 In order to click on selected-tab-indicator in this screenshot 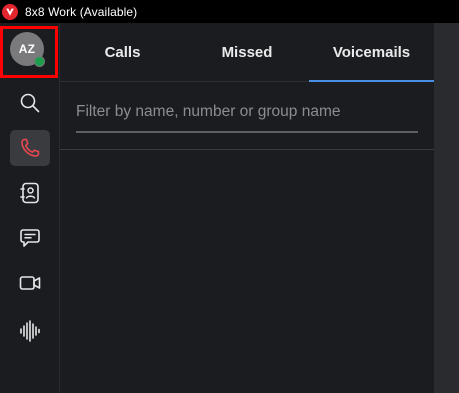, I will do `click(371, 81)`.